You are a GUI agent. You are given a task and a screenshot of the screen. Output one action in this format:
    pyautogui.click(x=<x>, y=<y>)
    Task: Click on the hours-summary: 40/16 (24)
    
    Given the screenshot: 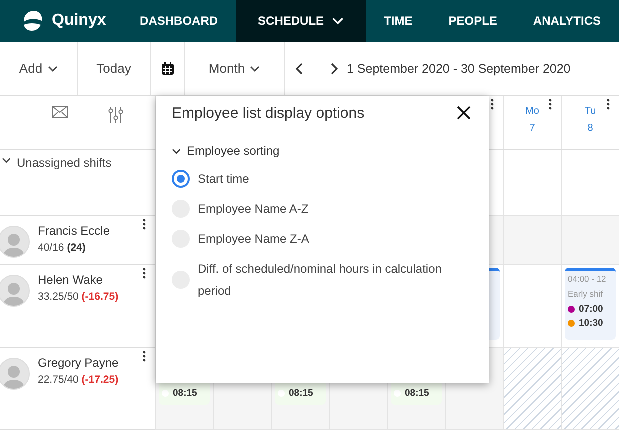 What is the action you would take?
    pyautogui.click(x=62, y=248)
    